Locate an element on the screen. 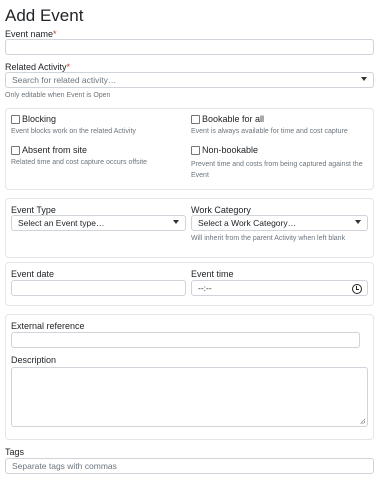 The image size is (377, 479). clock-icon is located at coordinates (357, 289).